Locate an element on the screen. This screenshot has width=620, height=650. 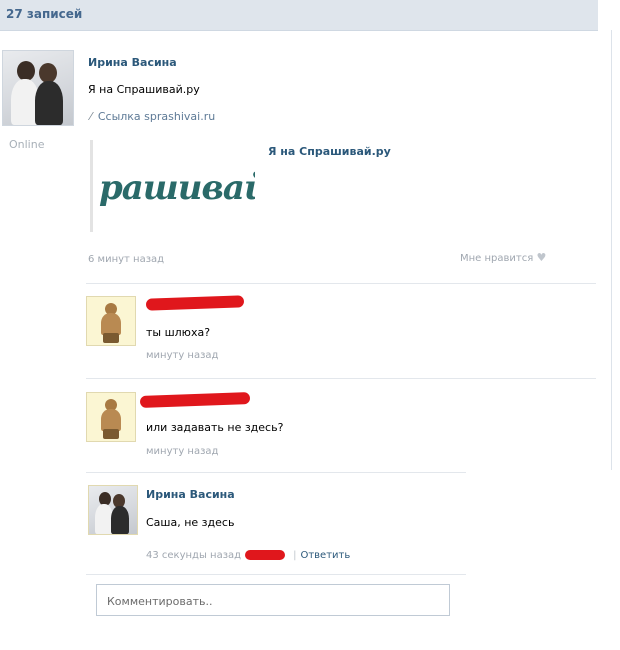
comment-meta: 43 секунды назад | Ответить is located at coordinates (248, 555).